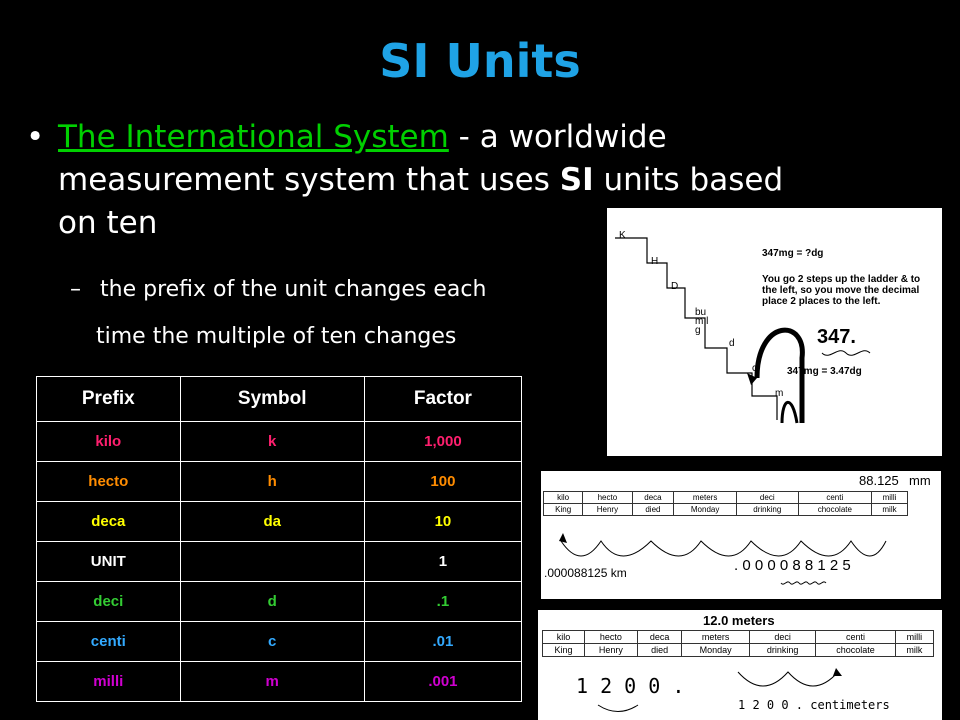 The width and height of the screenshot is (960, 720). What do you see at coordinates (814, 705) in the screenshot?
I see `meters-right-value: 1 2 0 0 . centimeters` at bounding box center [814, 705].